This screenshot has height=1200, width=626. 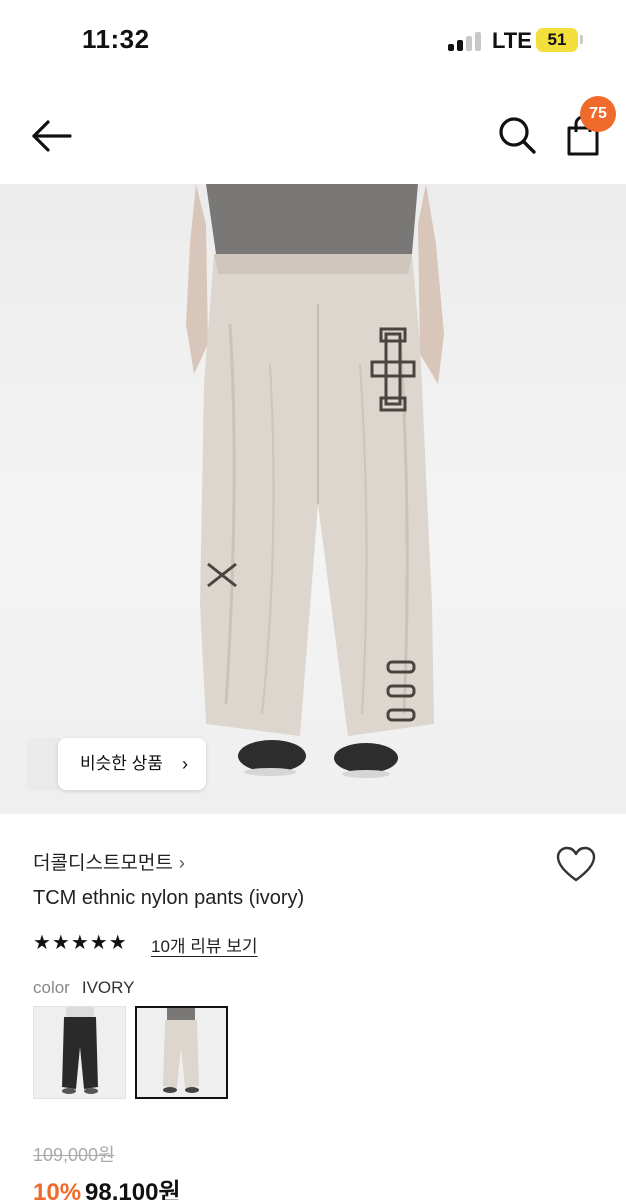 I want to click on similar-products-label: 비슷한 상품, so click(x=121, y=763).